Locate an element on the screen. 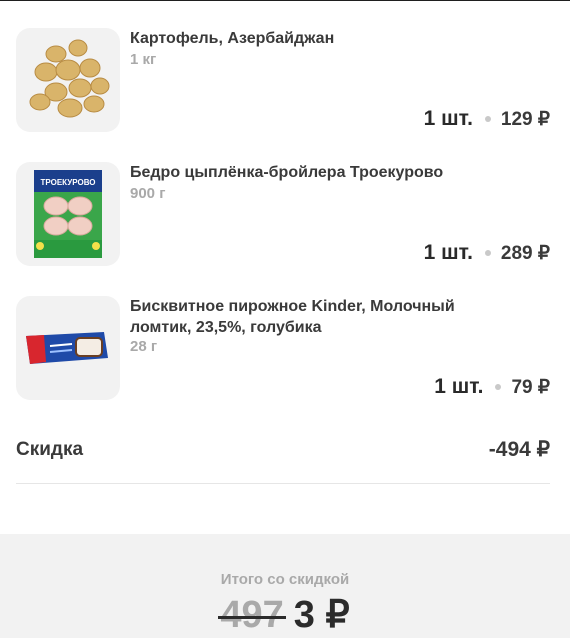 This screenshot has height=638, width=570. total-values: 497 3 ₽ is located at coordinates (285, 614).